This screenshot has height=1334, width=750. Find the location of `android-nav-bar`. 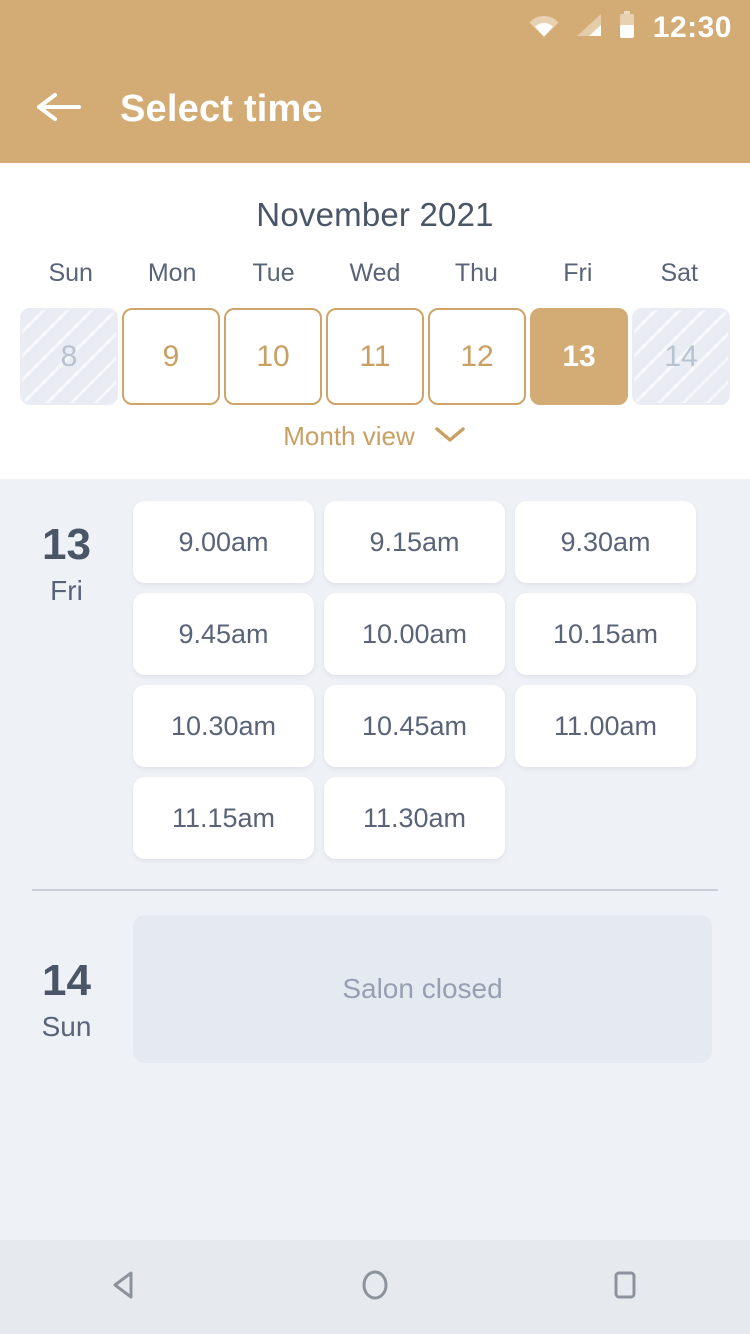

android-nav-bar is located at coordinates (375, 1287).